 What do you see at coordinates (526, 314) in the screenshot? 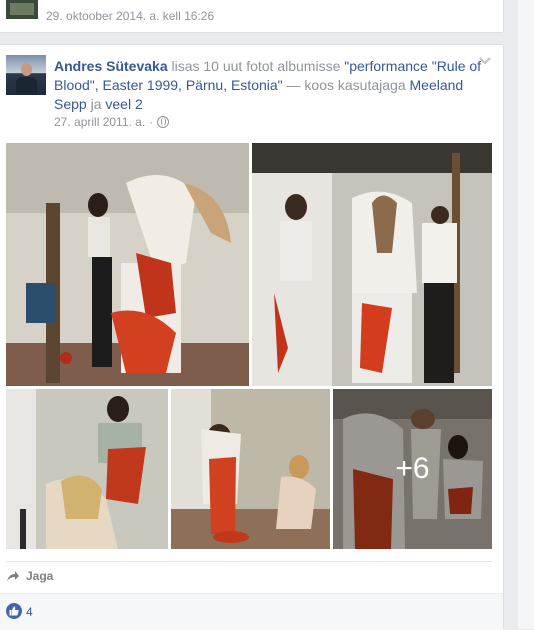
I see `scrollbar-track` at bounding box center [526, 314].